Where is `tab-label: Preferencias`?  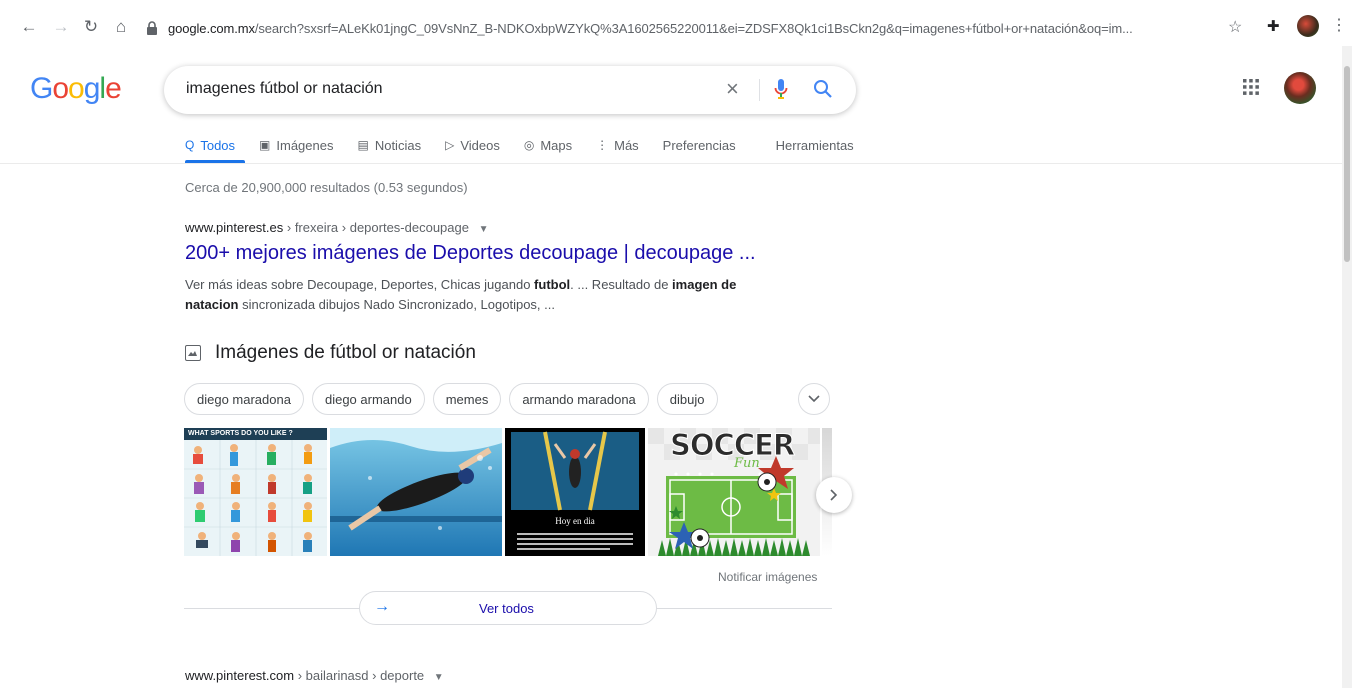
tab-label: Preferencias is located at coordinates (699, 145).